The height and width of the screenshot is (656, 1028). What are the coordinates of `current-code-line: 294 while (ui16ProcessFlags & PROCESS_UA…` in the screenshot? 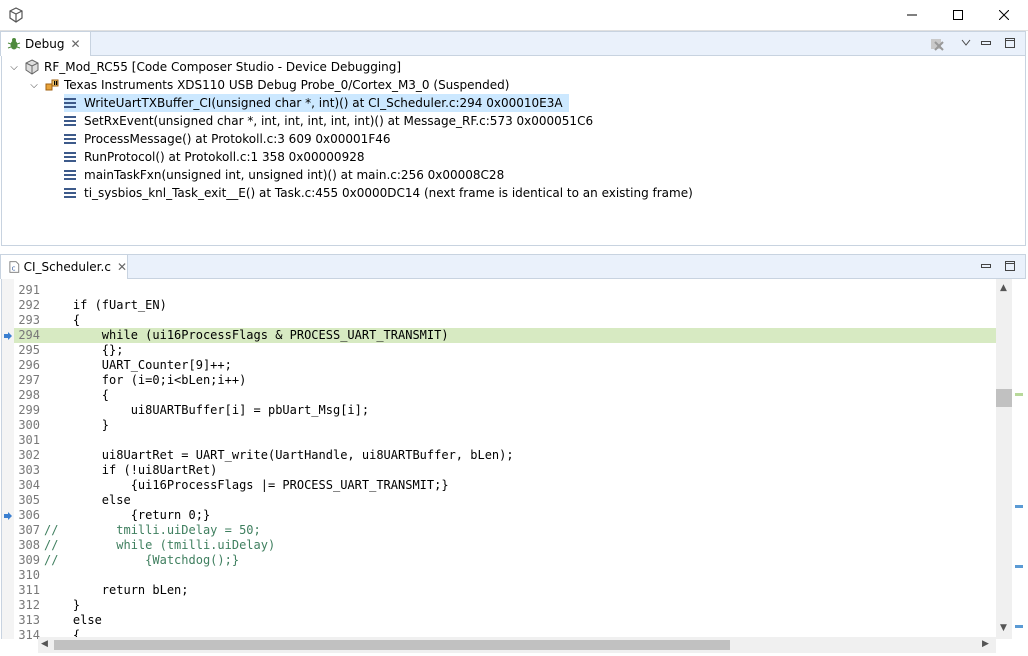 It's located at (505, 335).